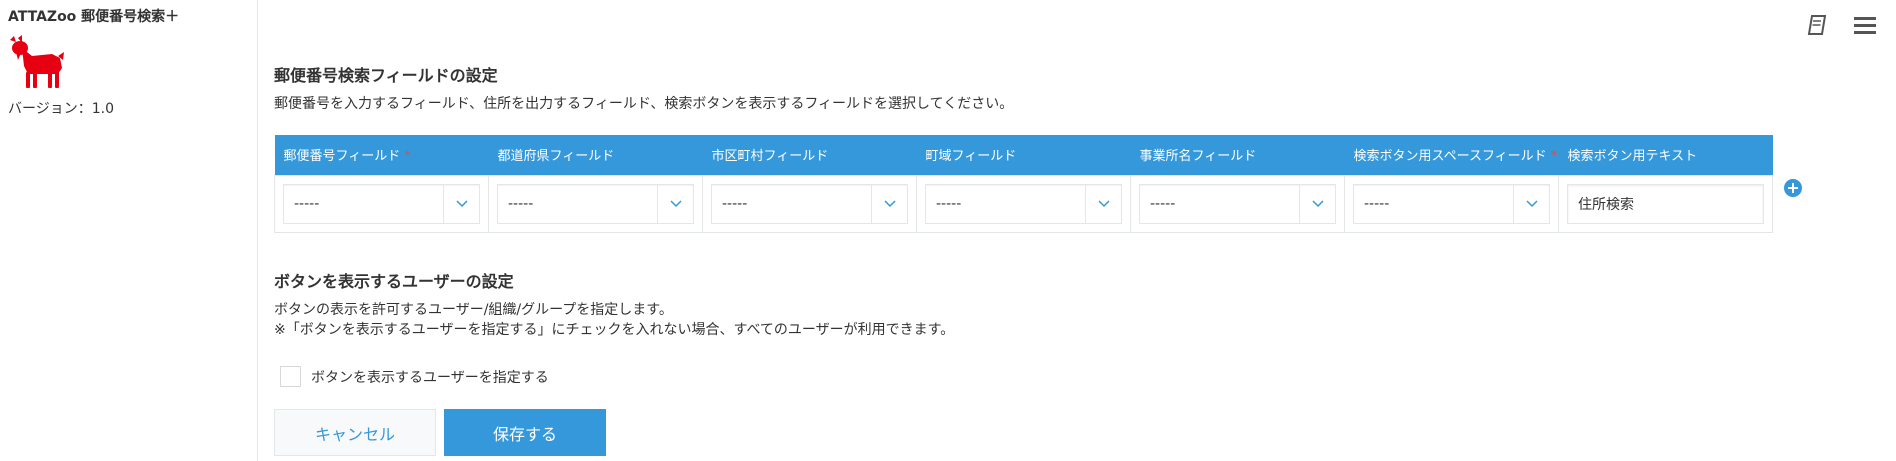 The height and width of the screenshot is (461, 1896). Describe the element at coordinates (394, 281) in the screenshot. I see `user-settings-title: ボタンを表示するユーザーの設定` at that location.